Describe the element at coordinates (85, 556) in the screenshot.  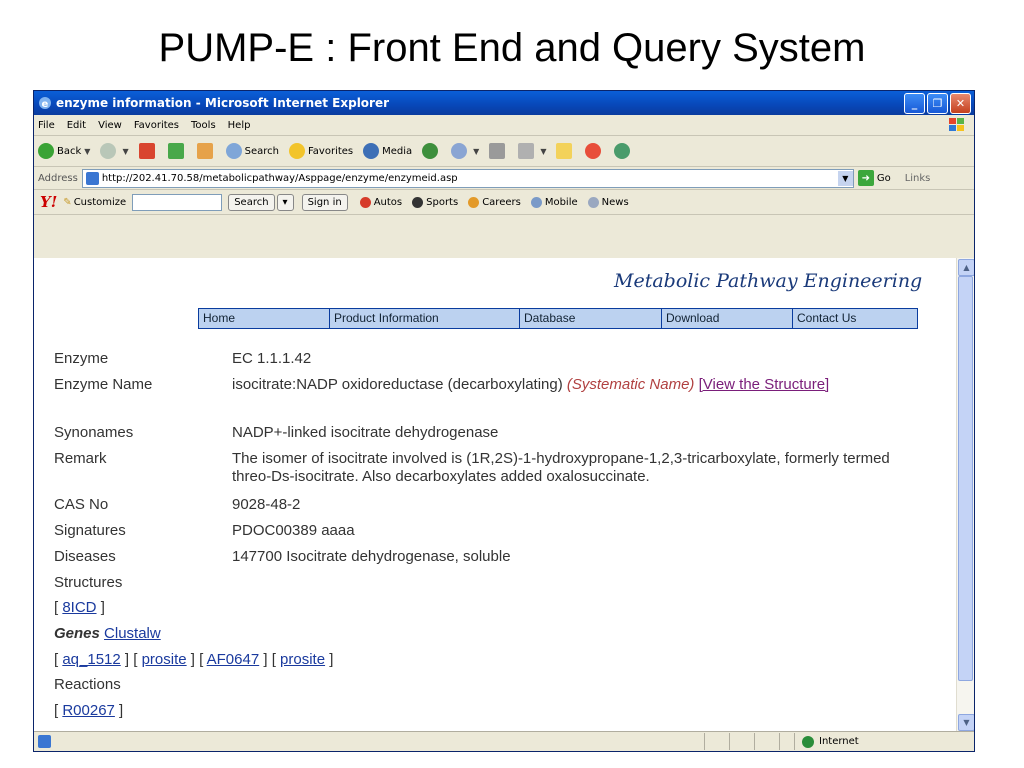
I see `diseases-label: Diseases` at that location.